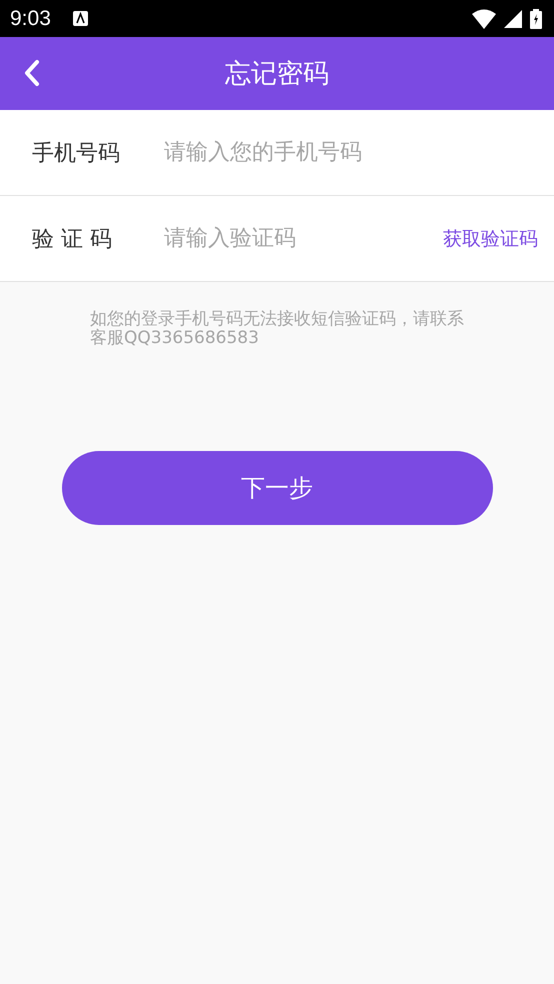 The width and height of the screenshot is (554, 984). I want to click on notification-icon, so click(80, 18).